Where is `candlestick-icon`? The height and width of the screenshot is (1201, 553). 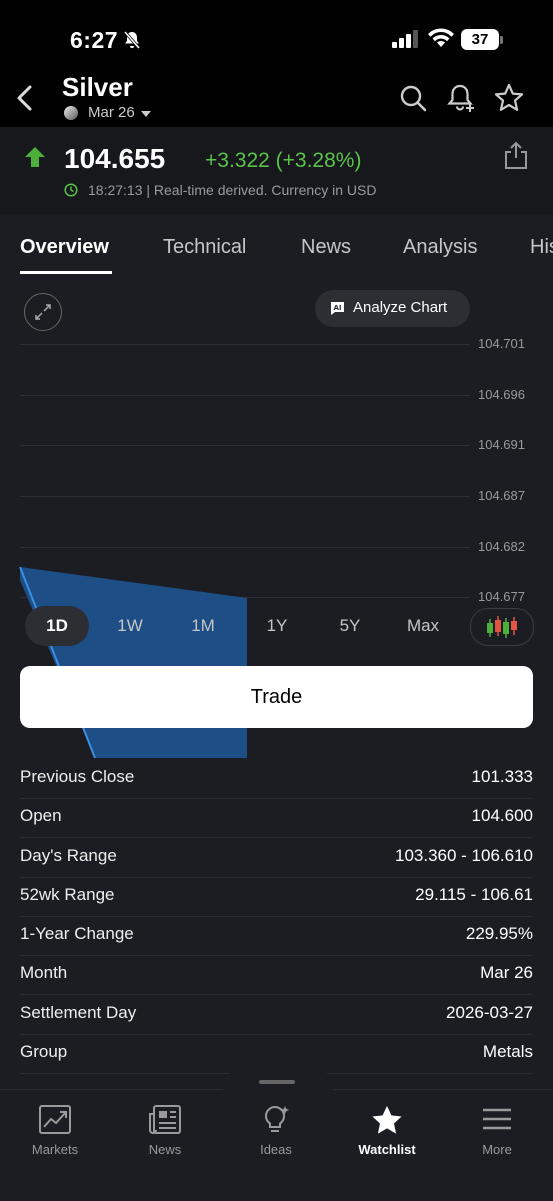 candlestick-icon is located at coordinates (502, 627).